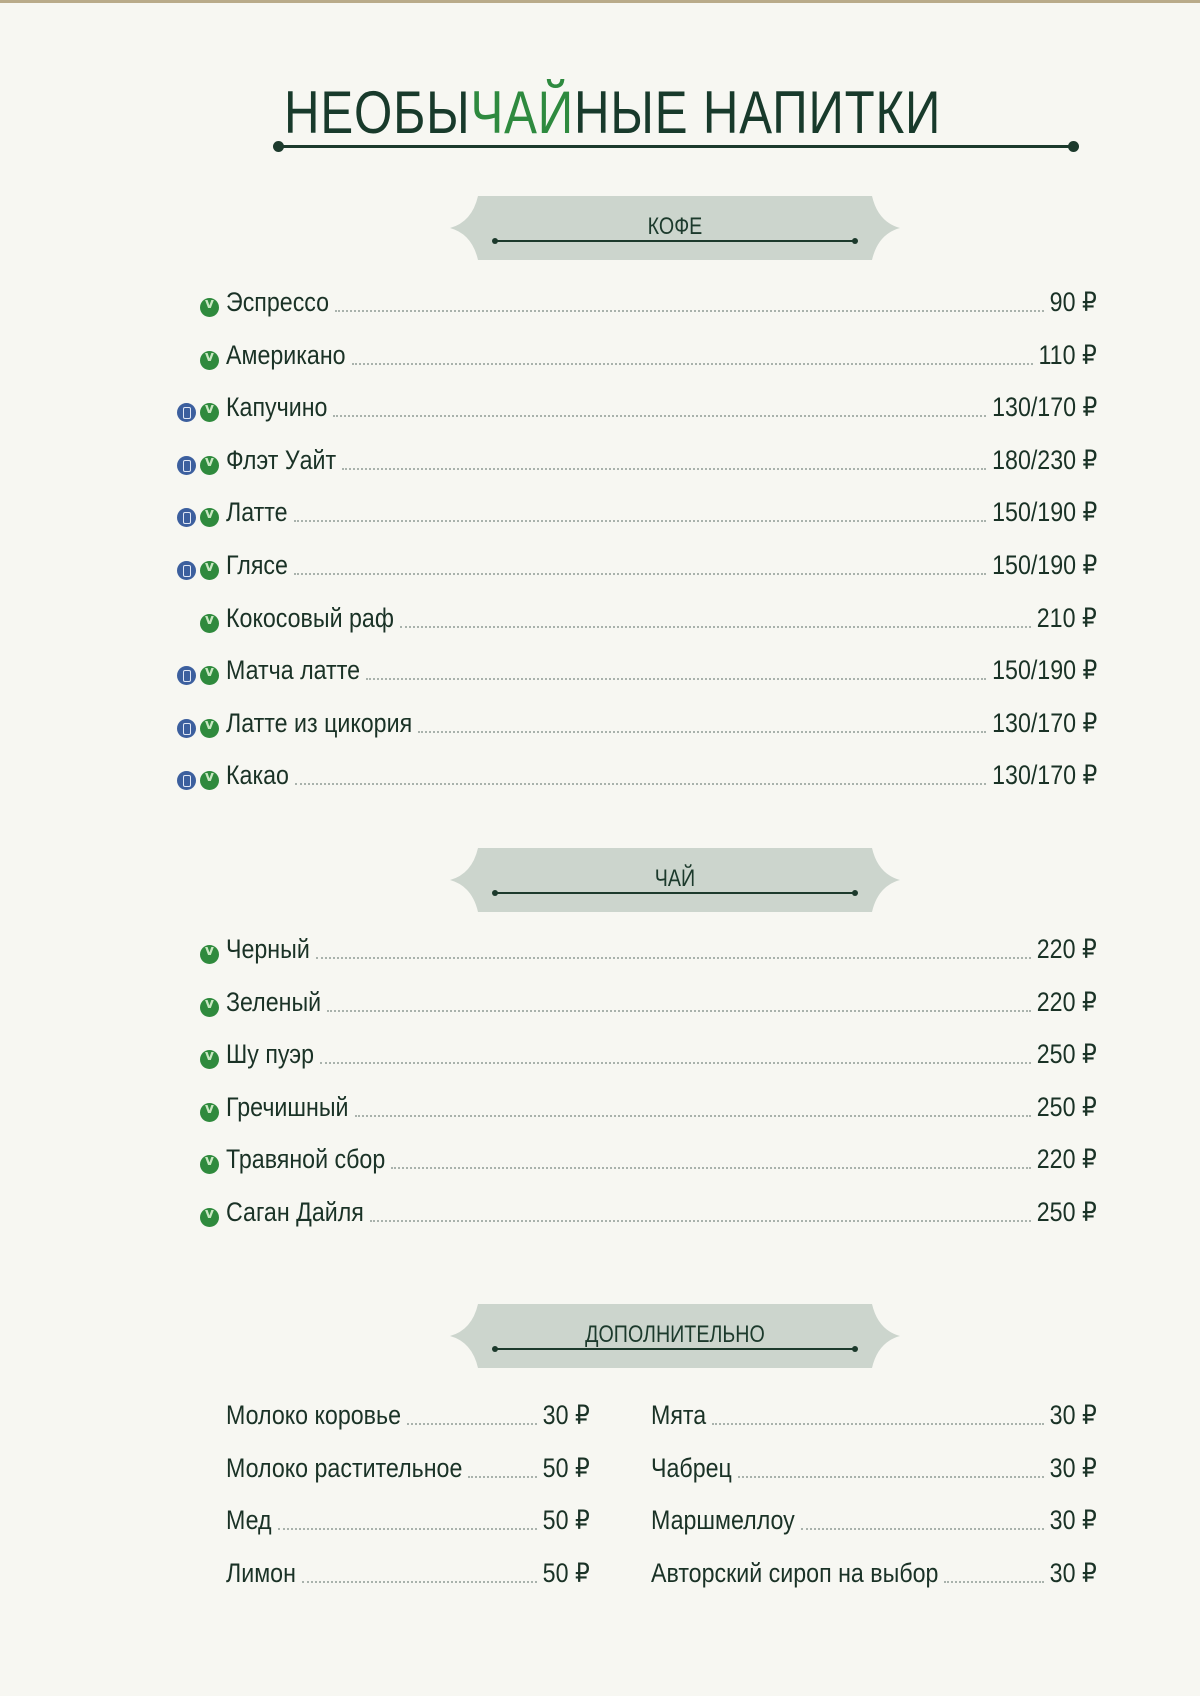  I want to click on menu-item: Мед 50 ₽, so click(408, 1522).